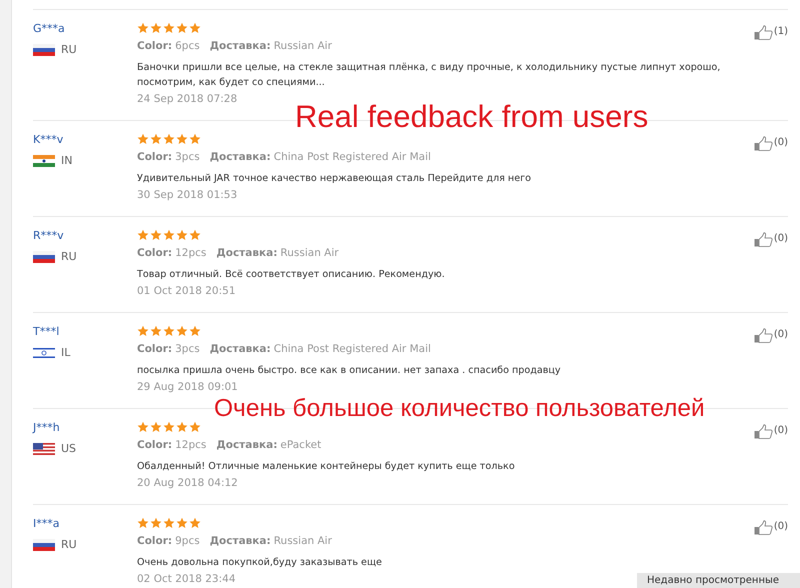 Image resolution: width=800 pixels, height=588 pixels. I want to click on country-code: IN, so click(66, 161).